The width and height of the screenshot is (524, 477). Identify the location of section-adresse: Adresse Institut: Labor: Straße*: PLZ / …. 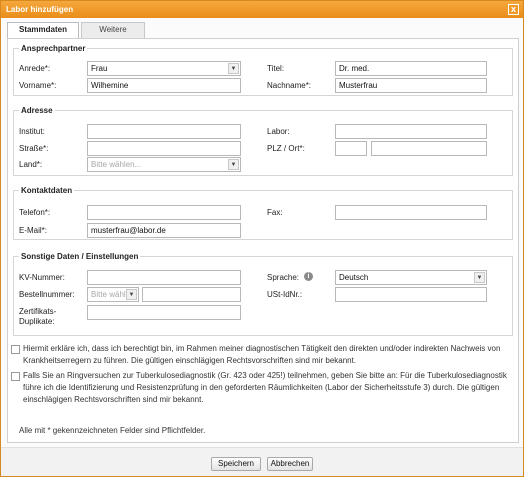
(263, 141).